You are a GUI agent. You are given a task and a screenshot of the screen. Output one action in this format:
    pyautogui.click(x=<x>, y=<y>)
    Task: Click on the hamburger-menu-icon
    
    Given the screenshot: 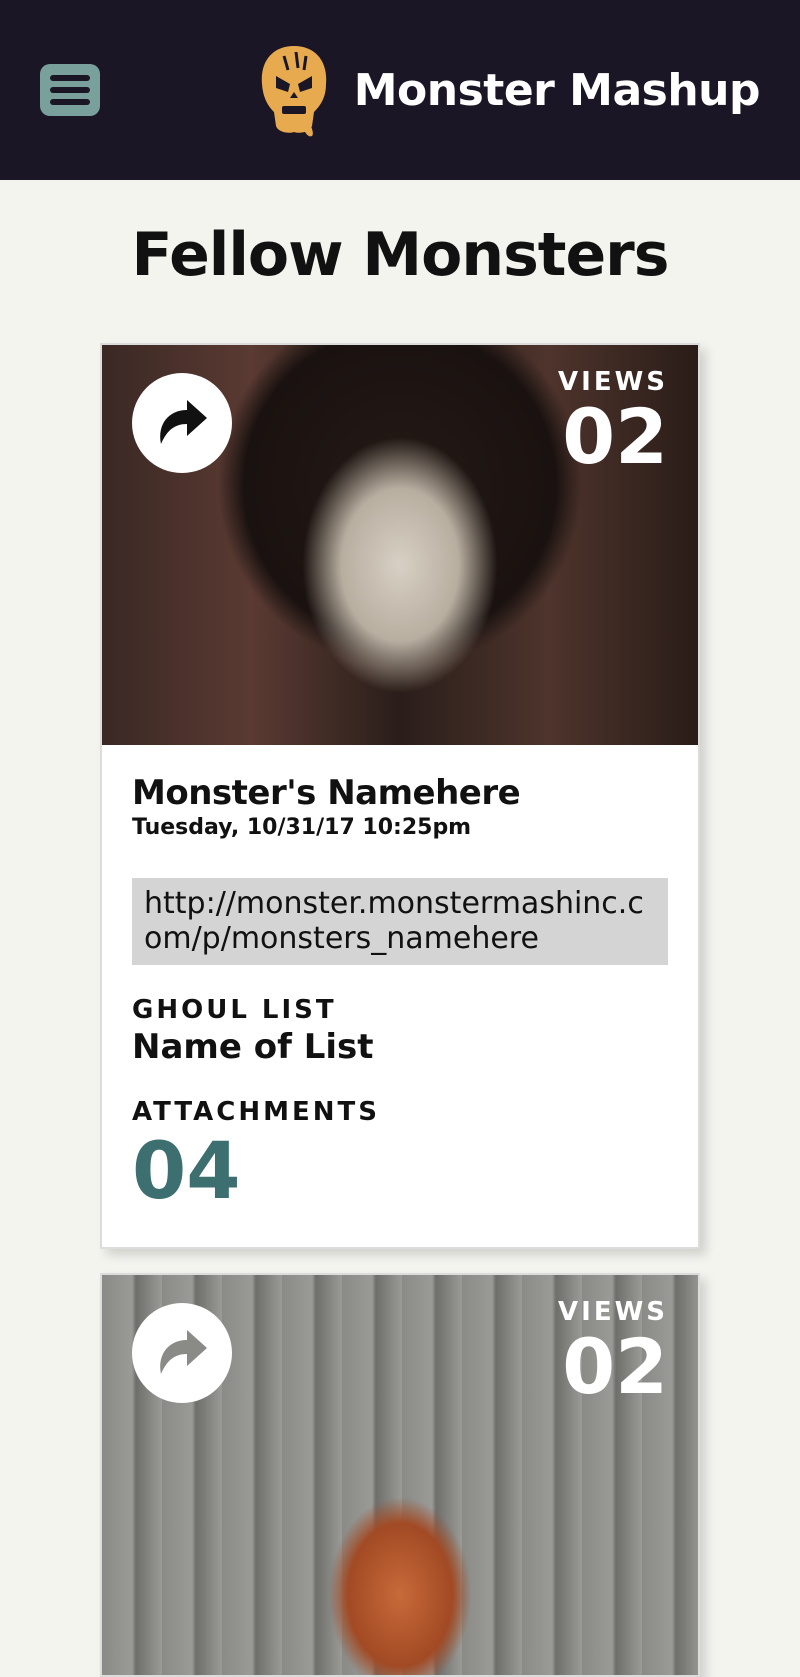 What is the action you would take?
    pyautogui.click(x=70, y=90)
    